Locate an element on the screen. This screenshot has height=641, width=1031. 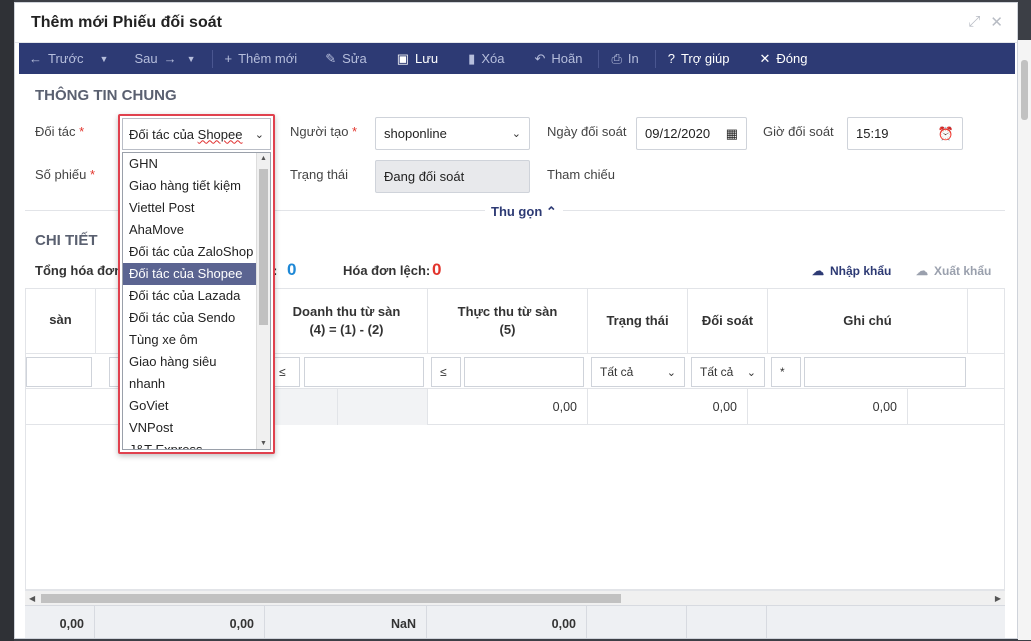
total-invoices-count: 0 is located at coordinates (292, 269).